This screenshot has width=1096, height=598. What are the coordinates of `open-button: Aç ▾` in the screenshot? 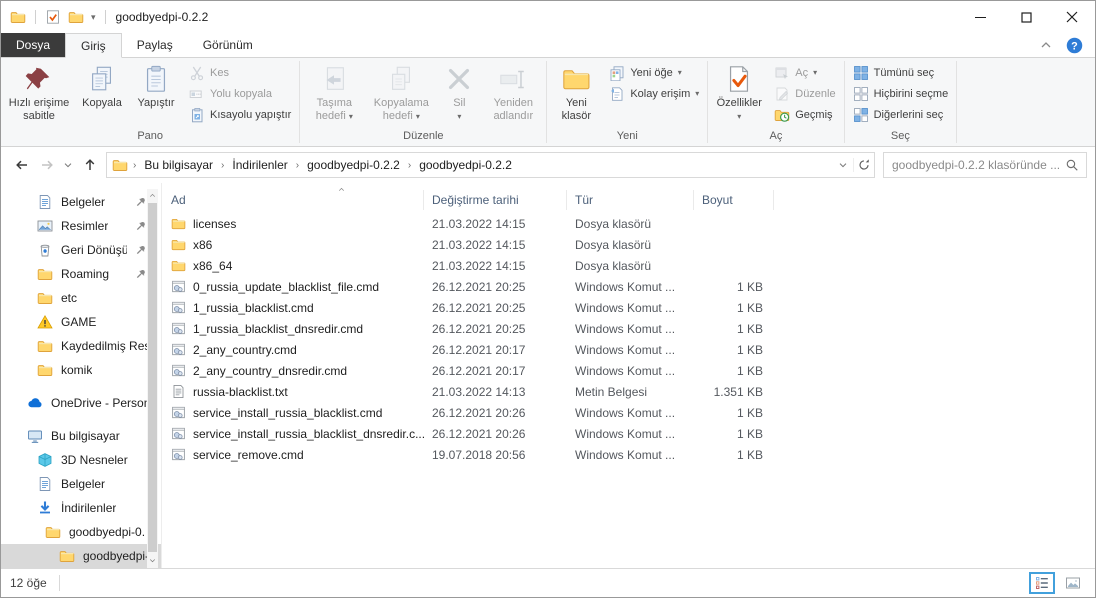 It's located at (804, 72).